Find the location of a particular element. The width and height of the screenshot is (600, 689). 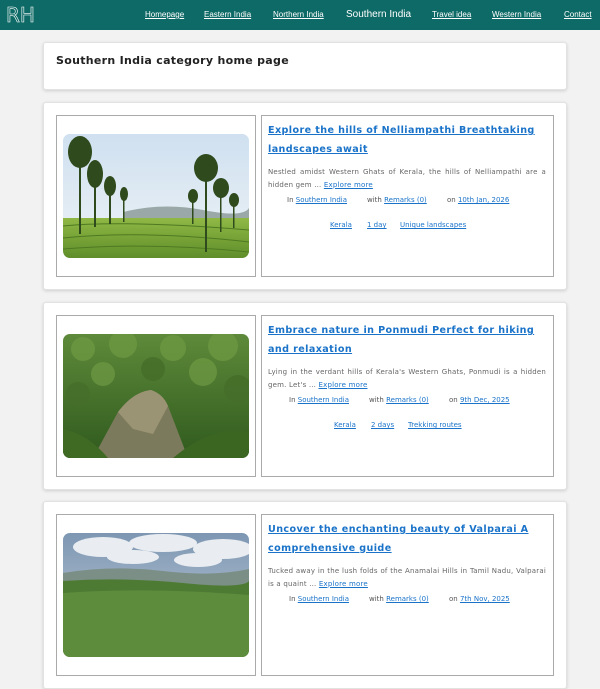

nav-contact: Contact is located at coordinates (578, 14).